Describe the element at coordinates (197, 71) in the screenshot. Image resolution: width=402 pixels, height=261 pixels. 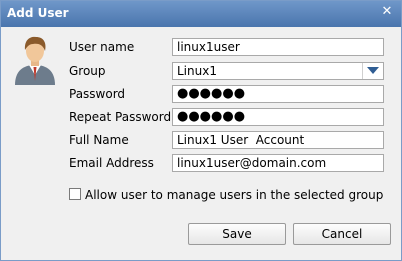
I see `group-select-value: Linux1` at that location.